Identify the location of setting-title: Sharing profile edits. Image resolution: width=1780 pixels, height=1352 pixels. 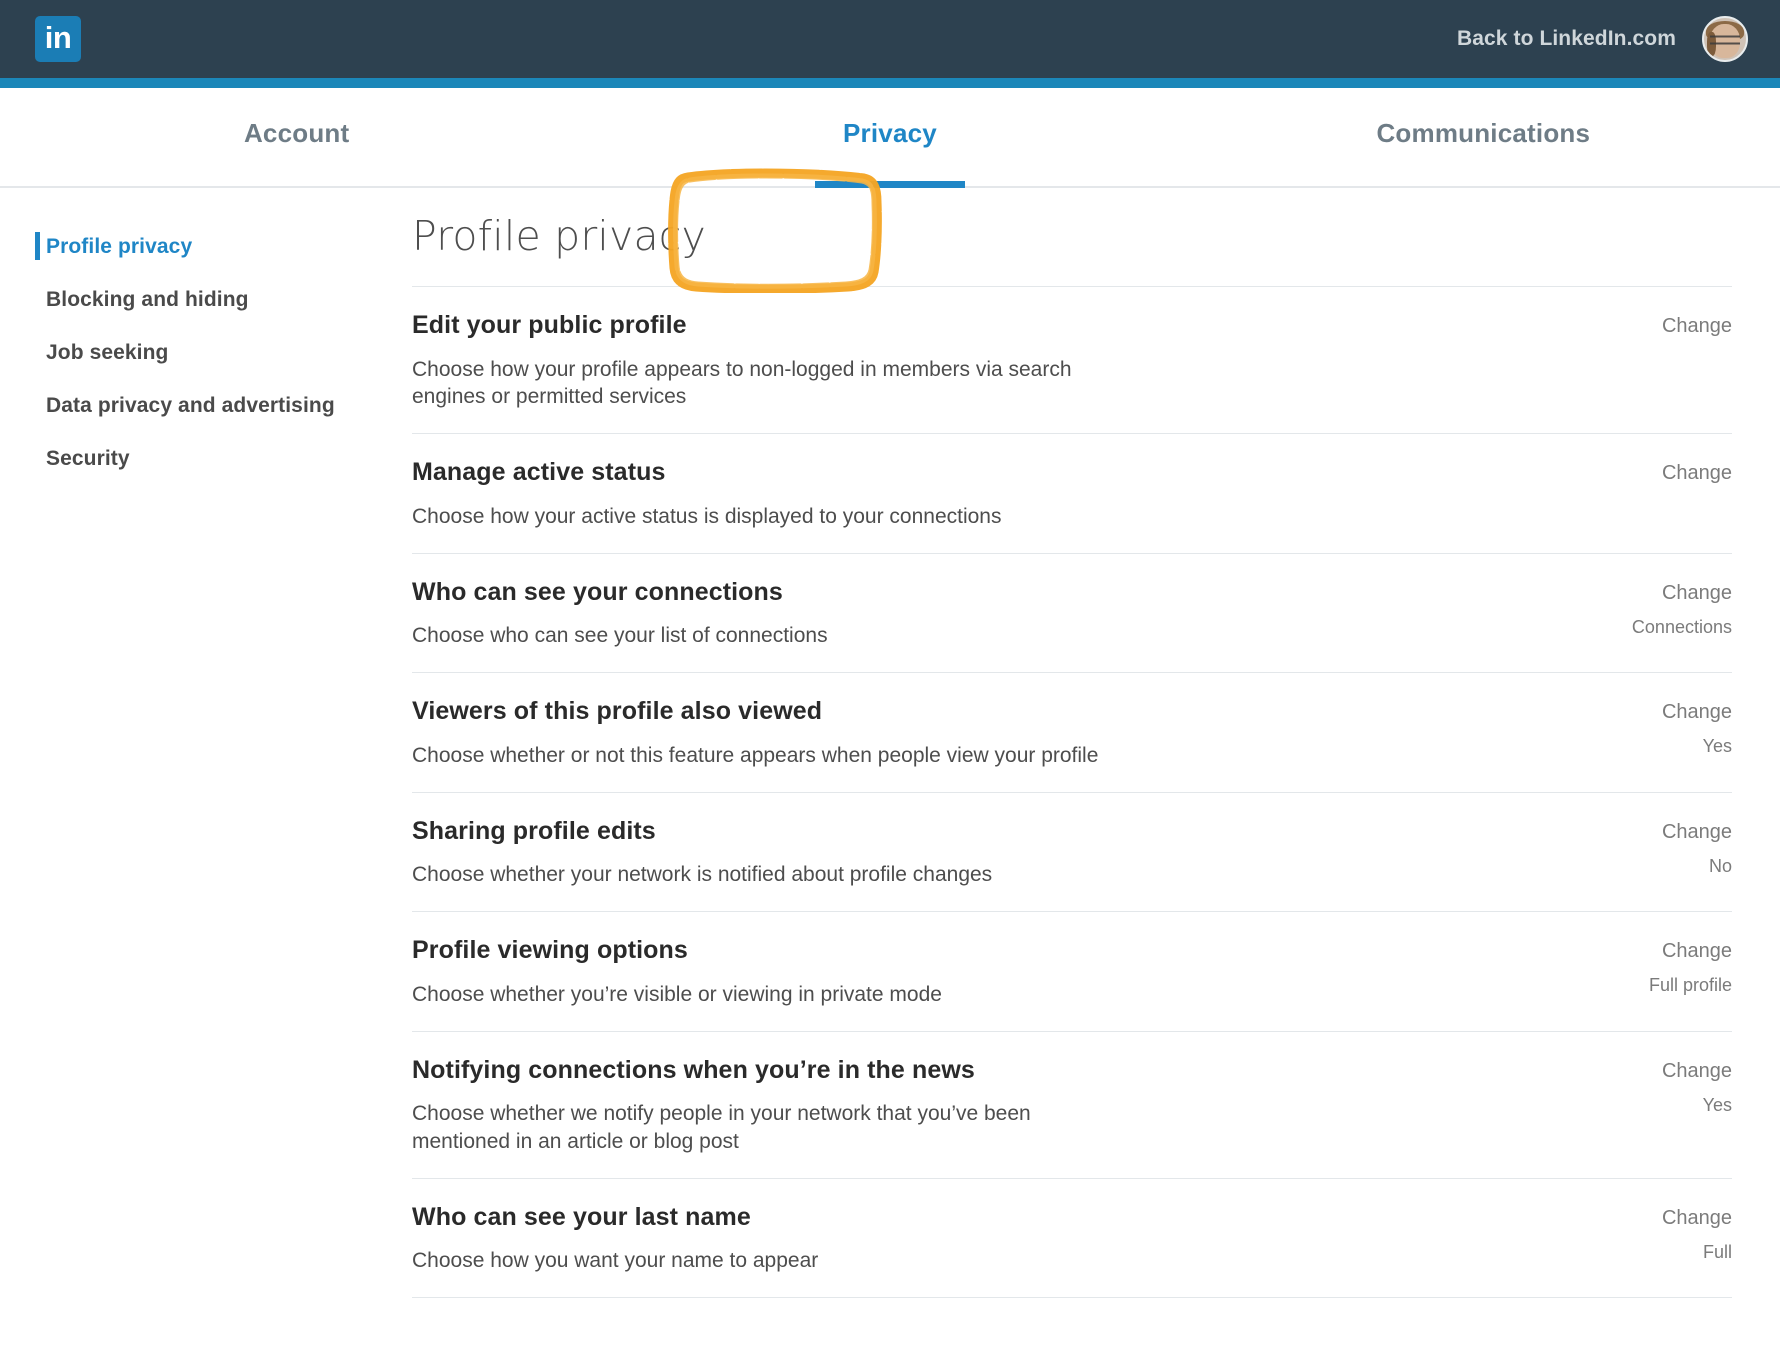
(534, 830).